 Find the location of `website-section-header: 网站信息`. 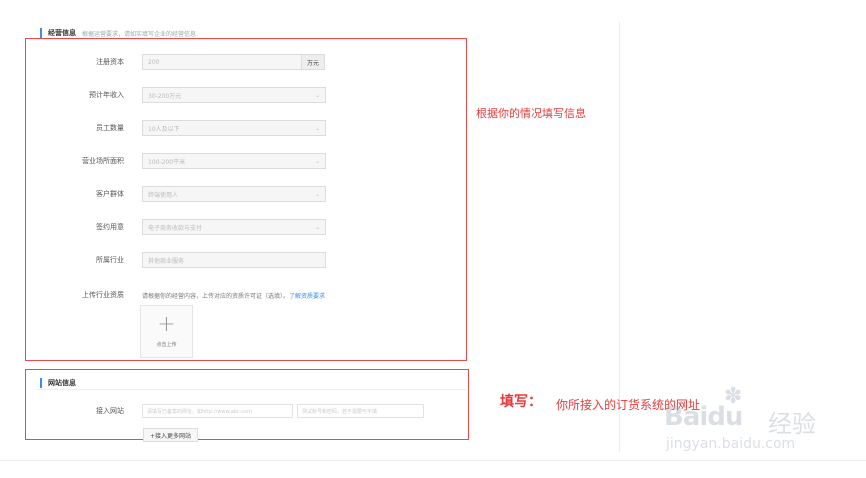

website-section-header: 网站信息 is located at coordinates (58, 383).